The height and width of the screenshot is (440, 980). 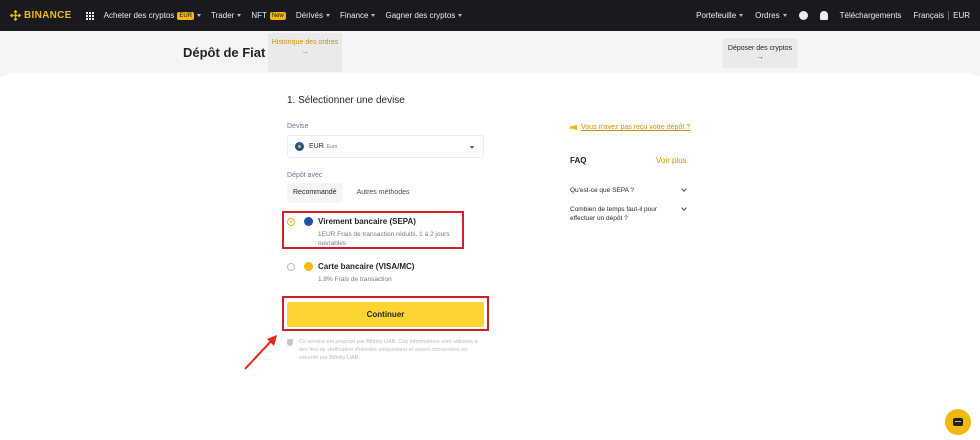 What do you see at coordinates (308, 221) in the screenshot?
I see `eu-flag-icon` at bounding box center [308, 221].